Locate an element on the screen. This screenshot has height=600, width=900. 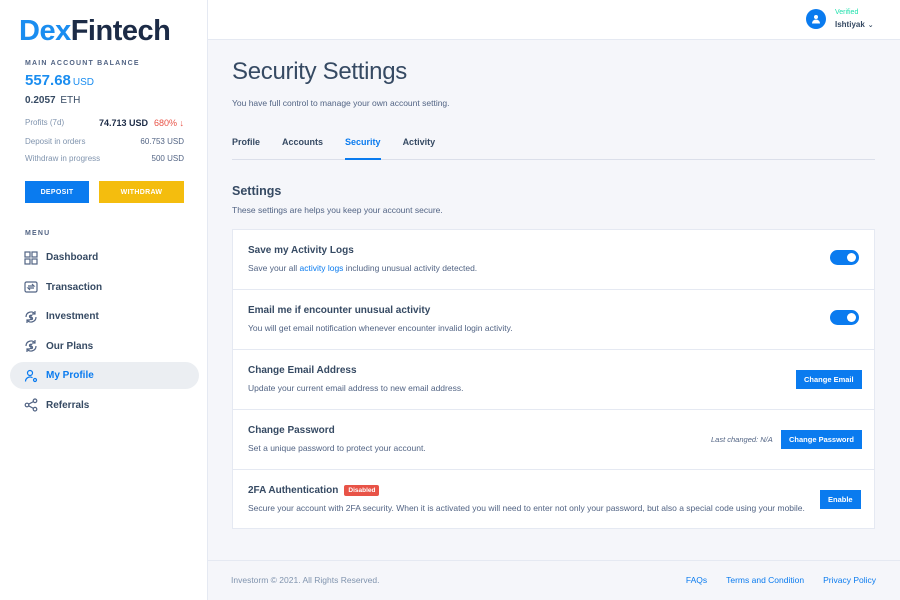
sidebar-item-investment: Investment is located at coordinates (104, 316).